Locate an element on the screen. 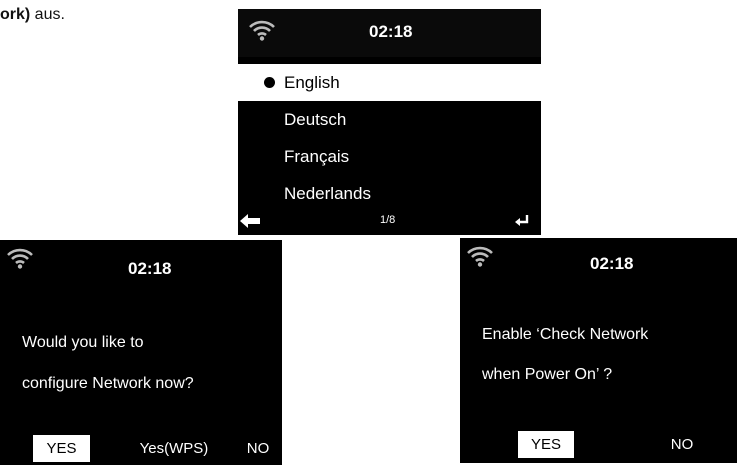 This screenshot has height=465, width=737. language-label: Français is located at coordinates (317, 156).